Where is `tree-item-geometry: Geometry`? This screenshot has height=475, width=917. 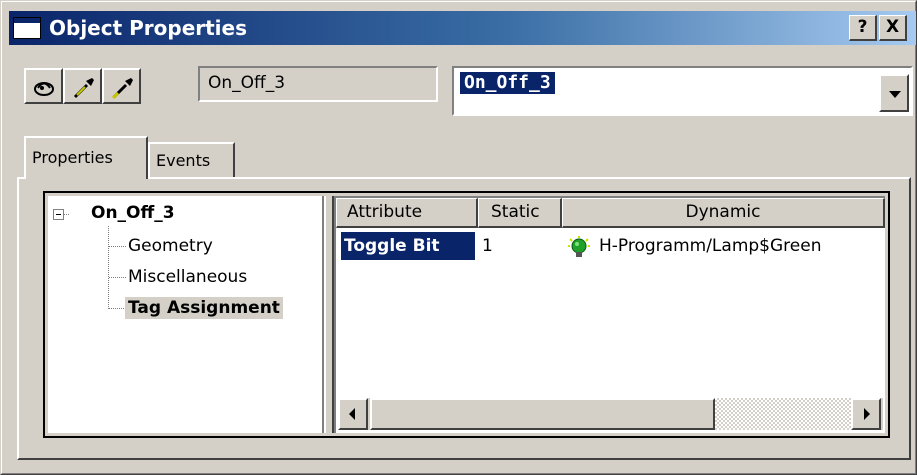 tree-item-geometry: Geometry is located at coordinates (170, 246).